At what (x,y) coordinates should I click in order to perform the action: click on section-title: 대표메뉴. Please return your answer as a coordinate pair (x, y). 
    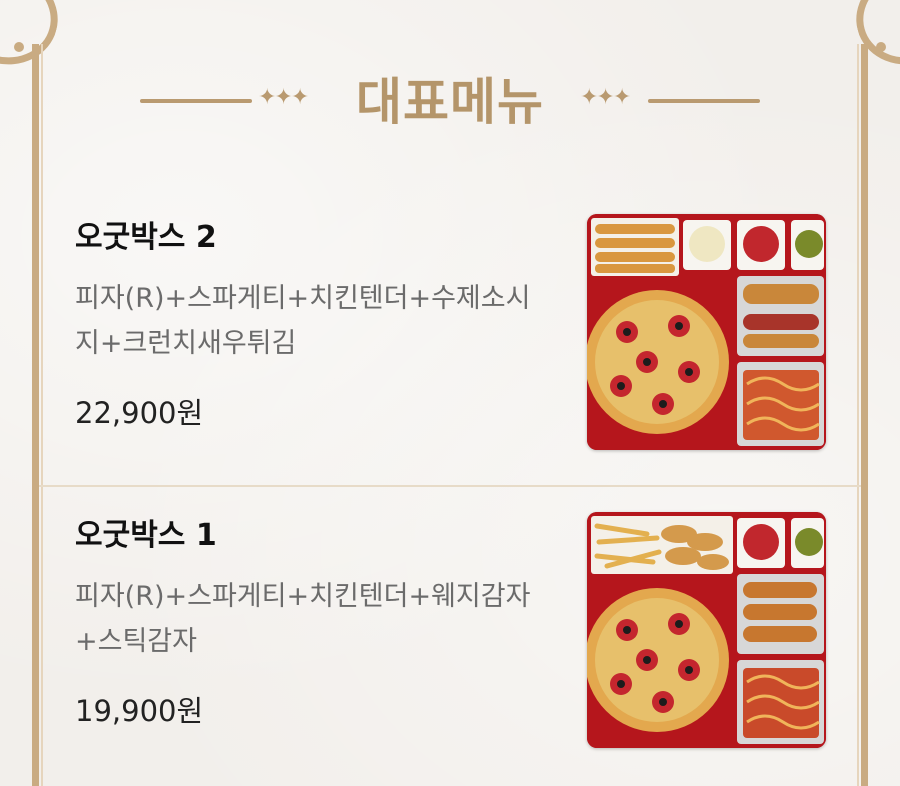
    Looking at the image, I should click on (450, 102).